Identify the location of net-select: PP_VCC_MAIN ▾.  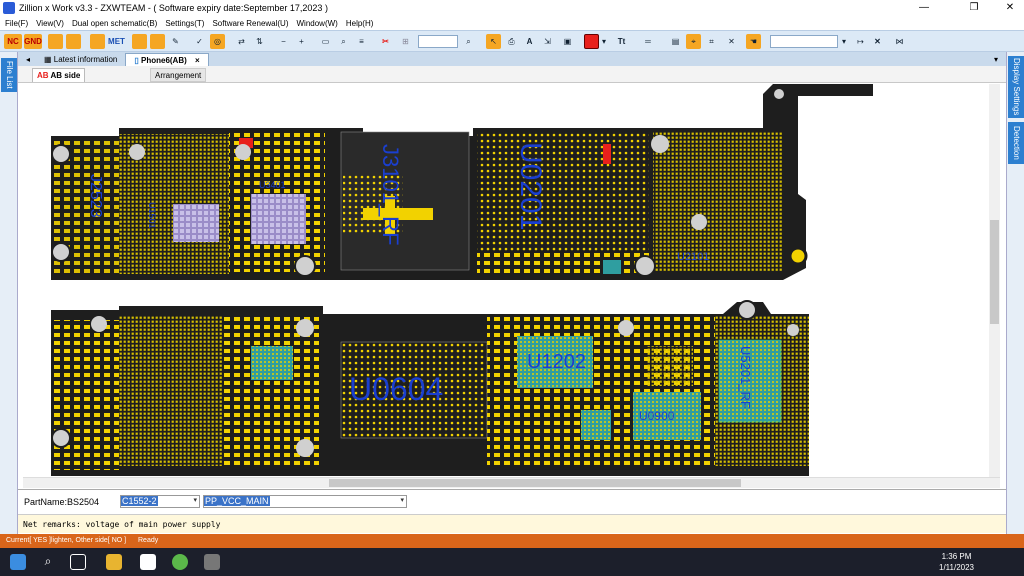
(305, 501).